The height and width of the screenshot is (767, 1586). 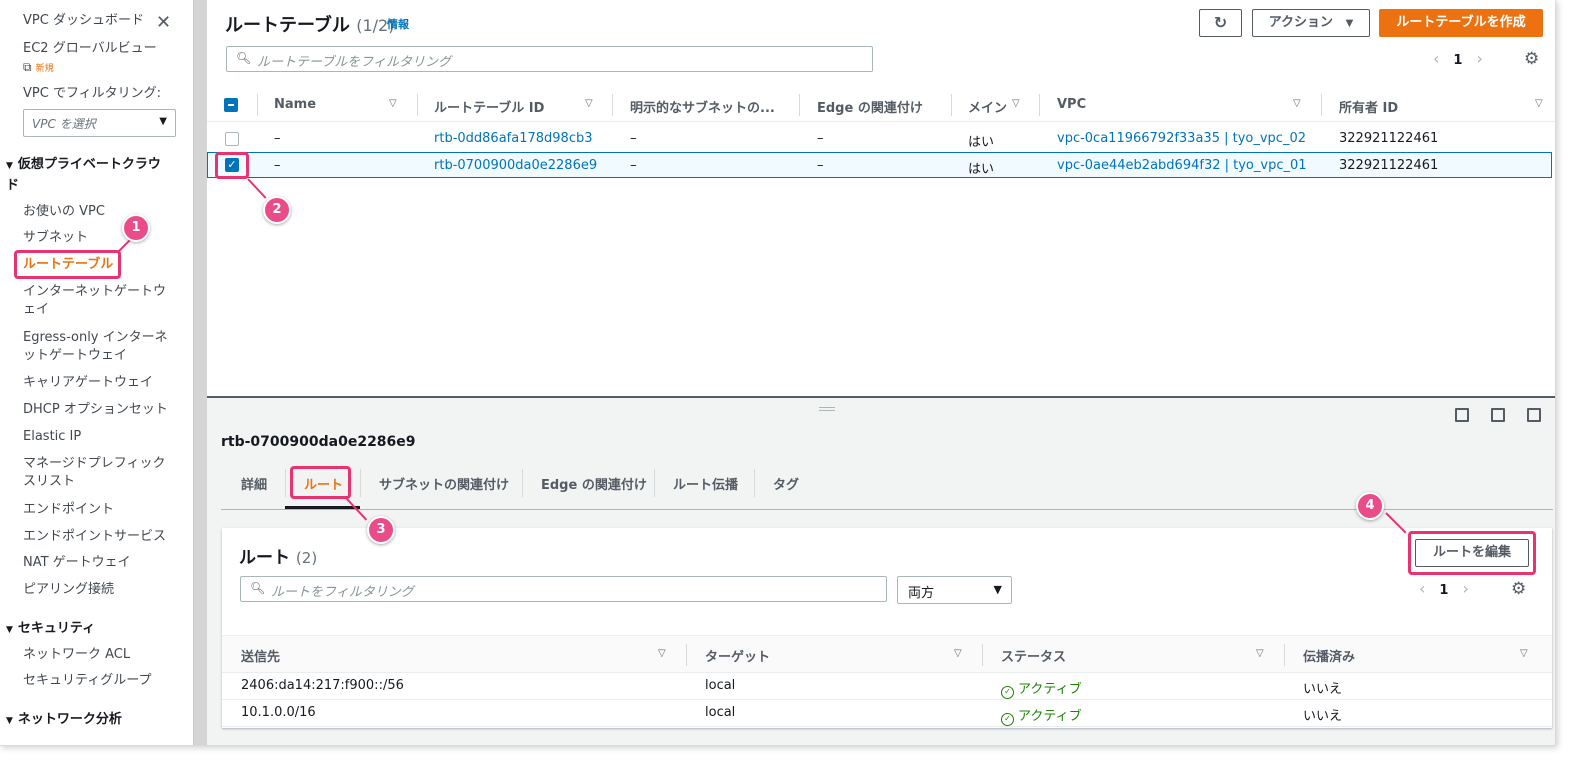 What do you see at coordinates (786, 483) in the screenshot?
I see `tab-tags: タグ` at bounding box center [786, 483].